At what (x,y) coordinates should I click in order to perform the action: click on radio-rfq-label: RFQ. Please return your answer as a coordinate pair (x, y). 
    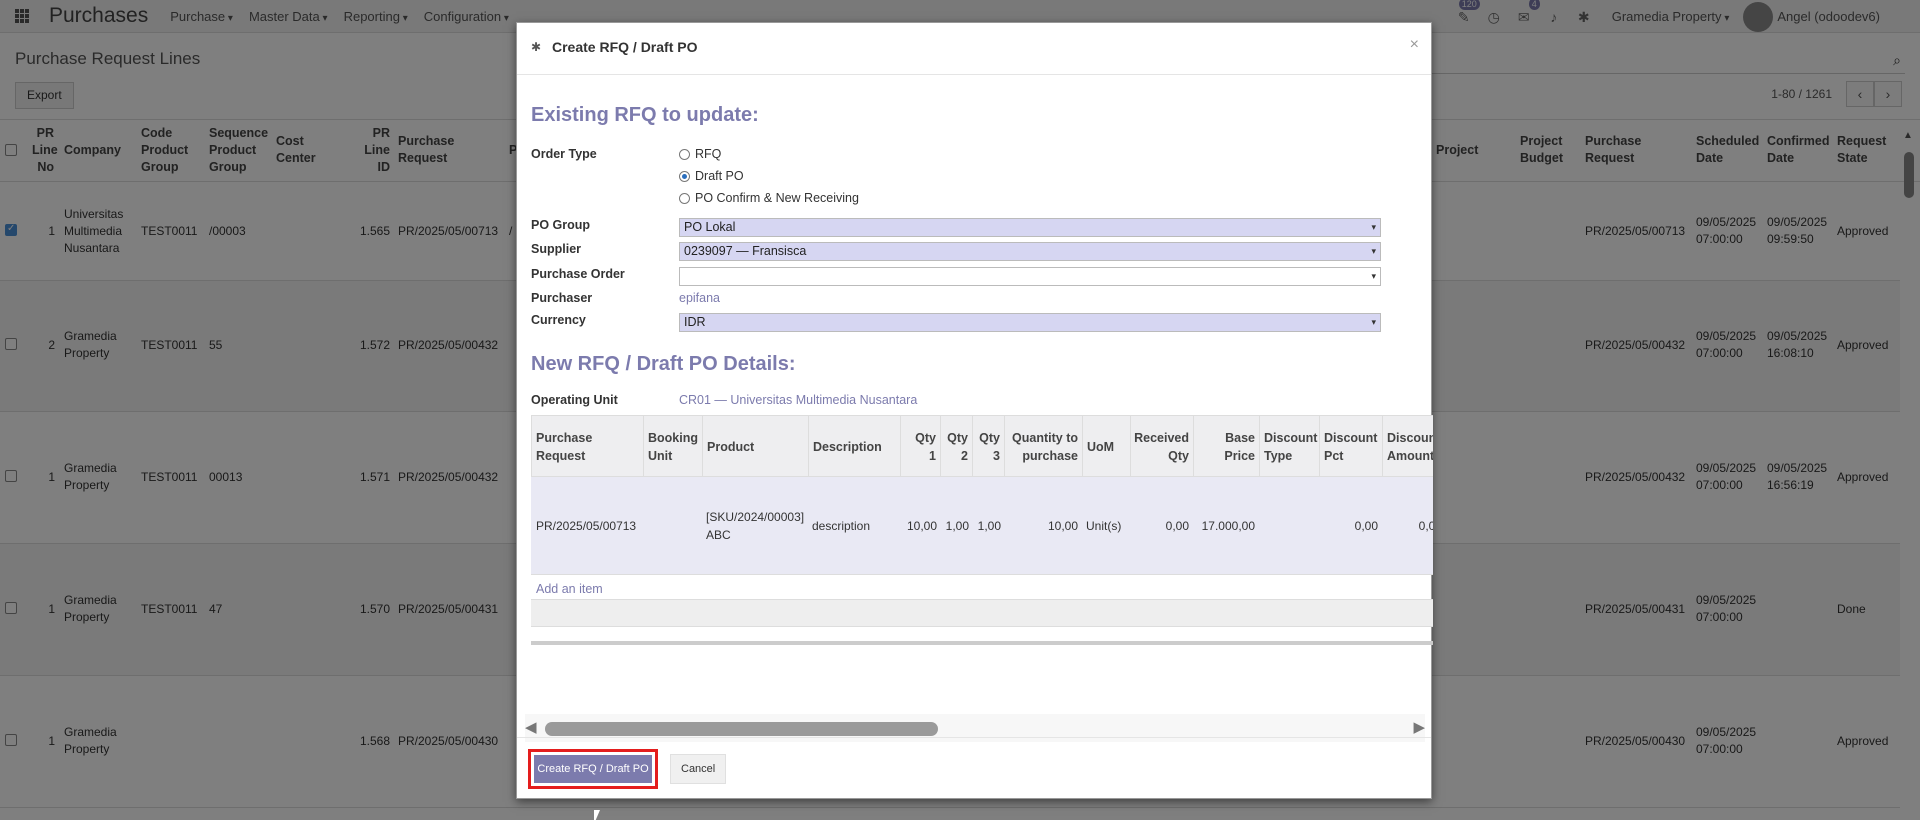
    Looking at the image, I should click on (708, 154).